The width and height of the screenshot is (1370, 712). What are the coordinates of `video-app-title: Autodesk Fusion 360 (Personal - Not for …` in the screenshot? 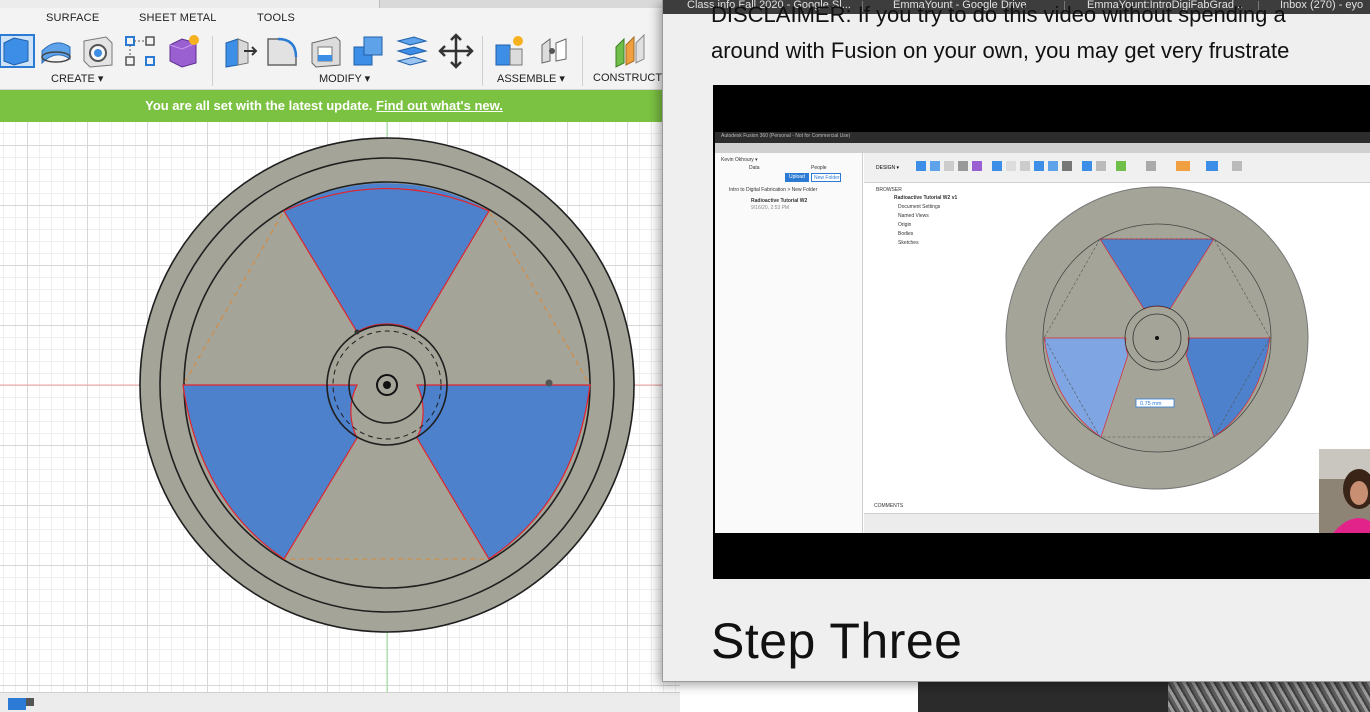 It's located at (786, 136).